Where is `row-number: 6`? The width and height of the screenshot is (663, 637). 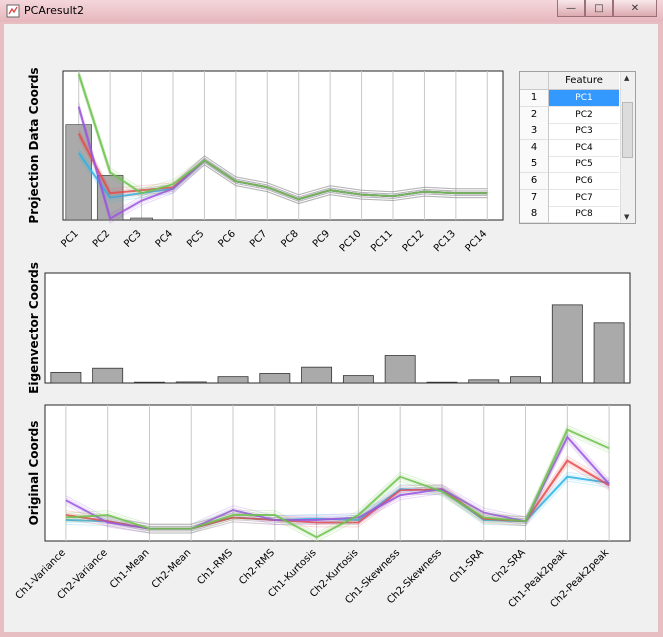 row-number: 6 is located at coordinates (534, 181).